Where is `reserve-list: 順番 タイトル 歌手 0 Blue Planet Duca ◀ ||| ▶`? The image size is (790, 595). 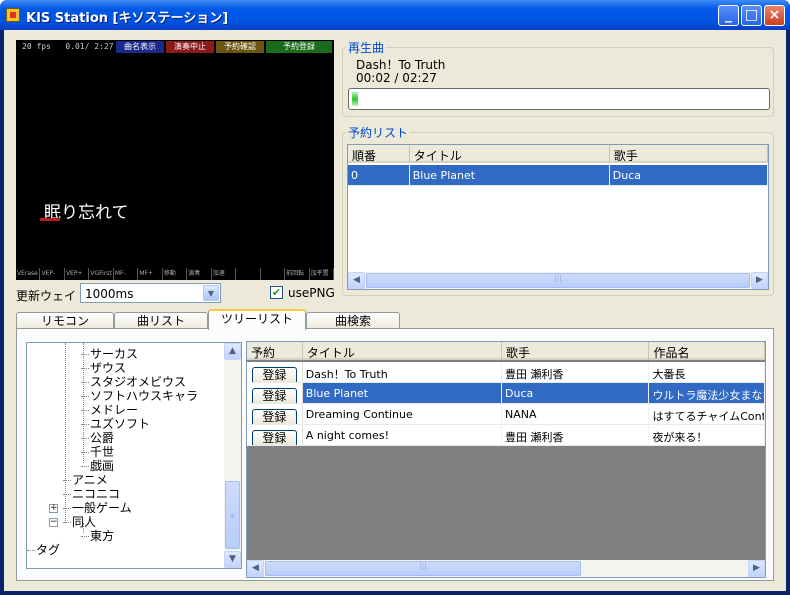
reserve-list: 順番 タイトル 歌手 0 Blue Planet Duca ◀ ||| ▶ is located at coordinates (558, 217).